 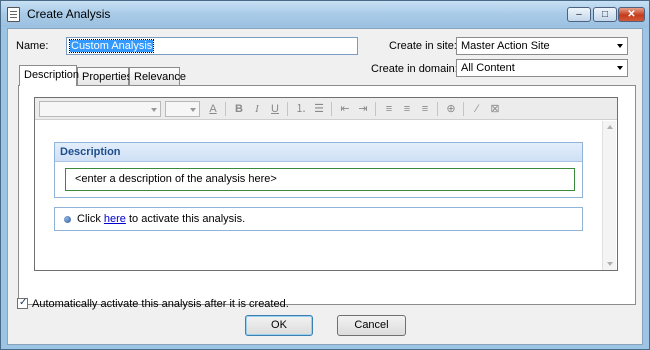 What do you see at coordinates (505, 46) in the screenshot?
I see `site-select-value: Master Action Site` at bounding box center [505, 46].